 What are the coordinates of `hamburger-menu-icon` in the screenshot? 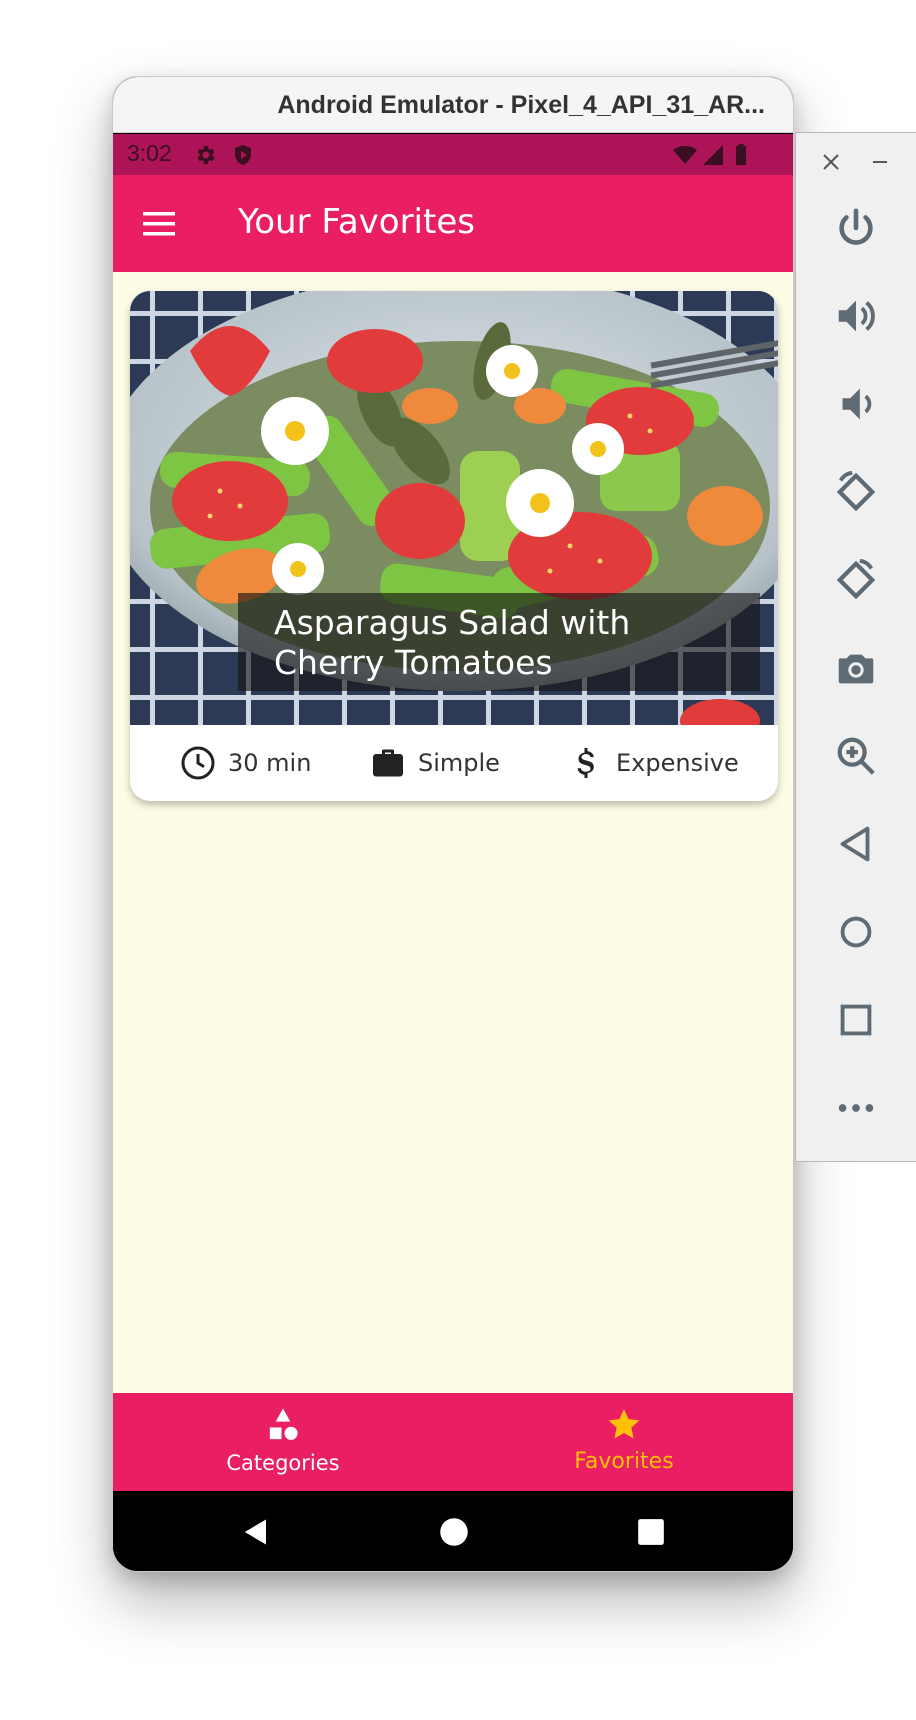 It's located at (160, 224).